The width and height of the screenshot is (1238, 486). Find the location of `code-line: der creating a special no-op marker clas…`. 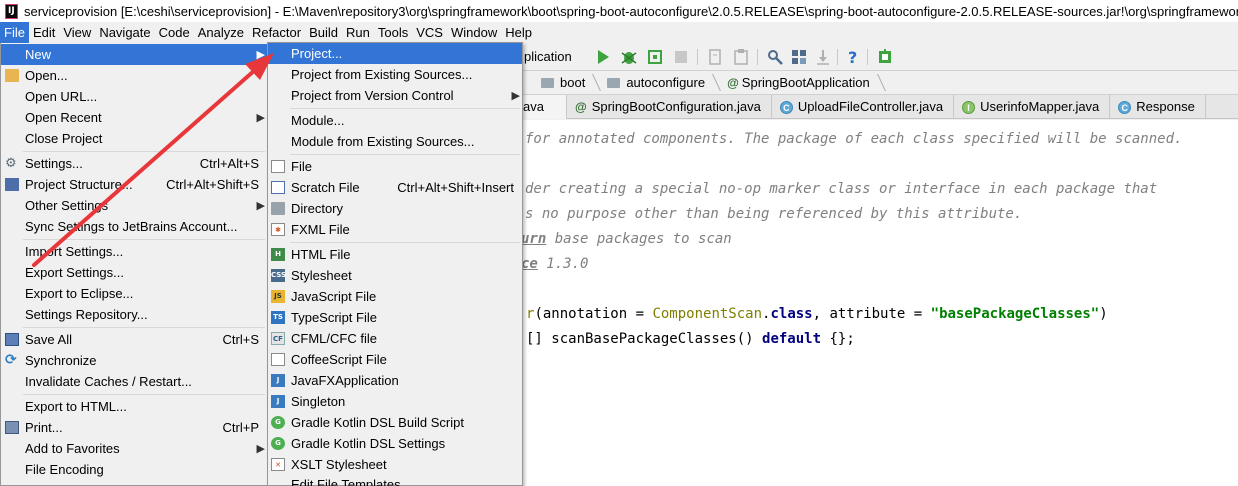

code-line: der creating a special no-op marker clas… is located at coordinates (841, 189).